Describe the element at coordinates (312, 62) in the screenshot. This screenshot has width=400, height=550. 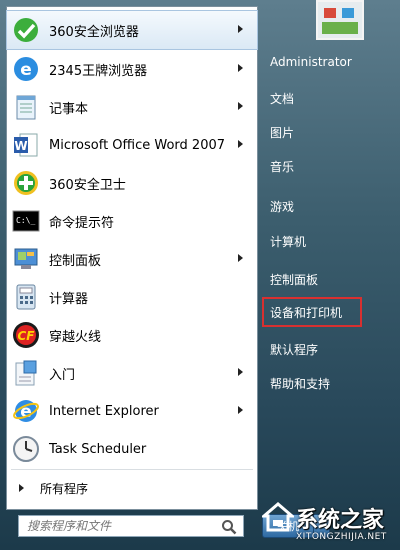
I see `right-item-user: Administrator` at that location.